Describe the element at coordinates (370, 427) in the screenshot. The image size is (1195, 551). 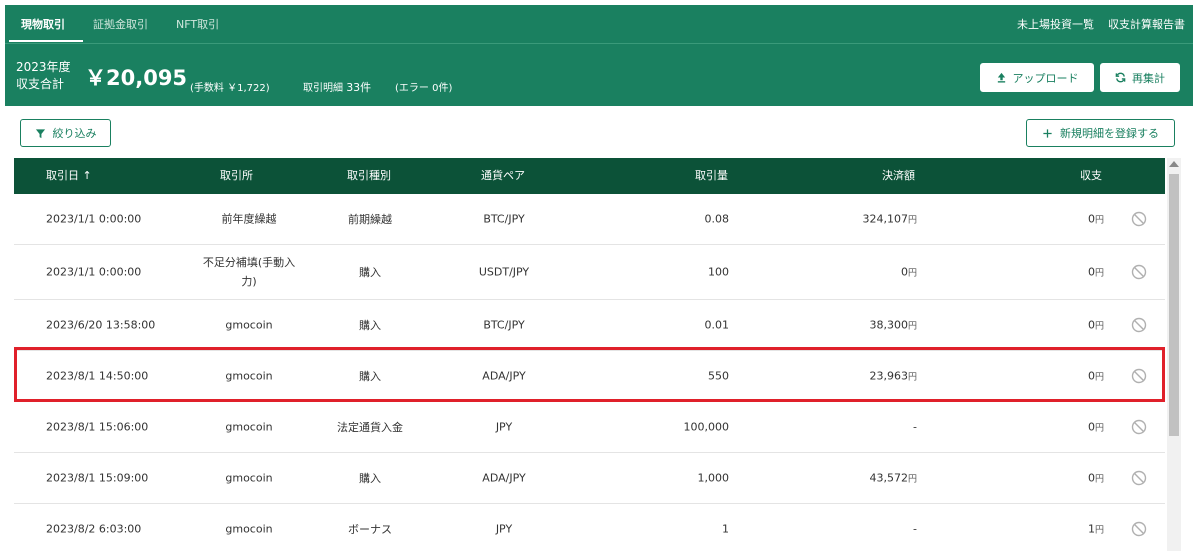
I see `row-type: 法定通貨入金` at that location.